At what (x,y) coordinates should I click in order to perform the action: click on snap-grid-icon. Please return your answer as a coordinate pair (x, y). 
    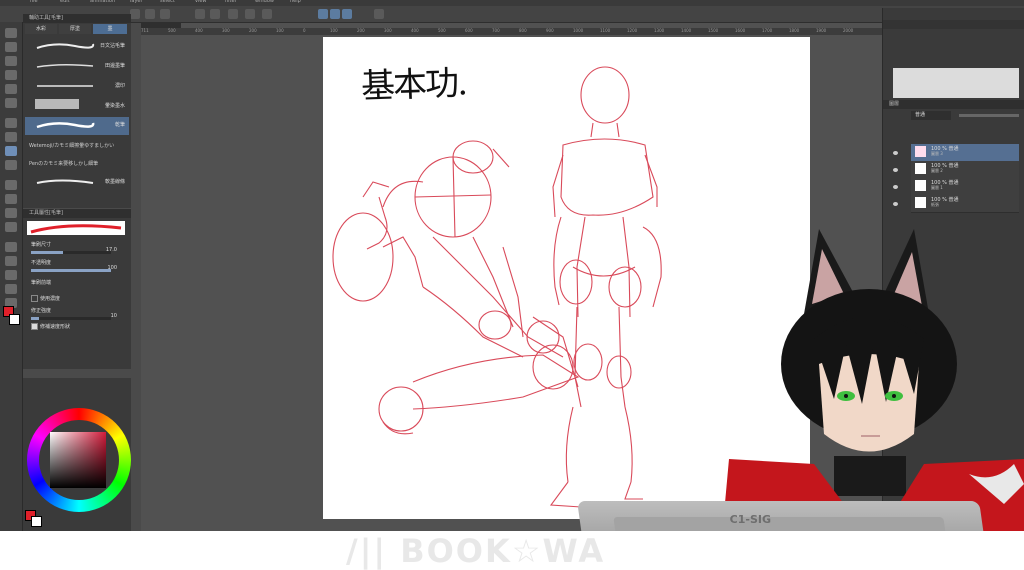
    Looking at the image, I should click on (347, 14).